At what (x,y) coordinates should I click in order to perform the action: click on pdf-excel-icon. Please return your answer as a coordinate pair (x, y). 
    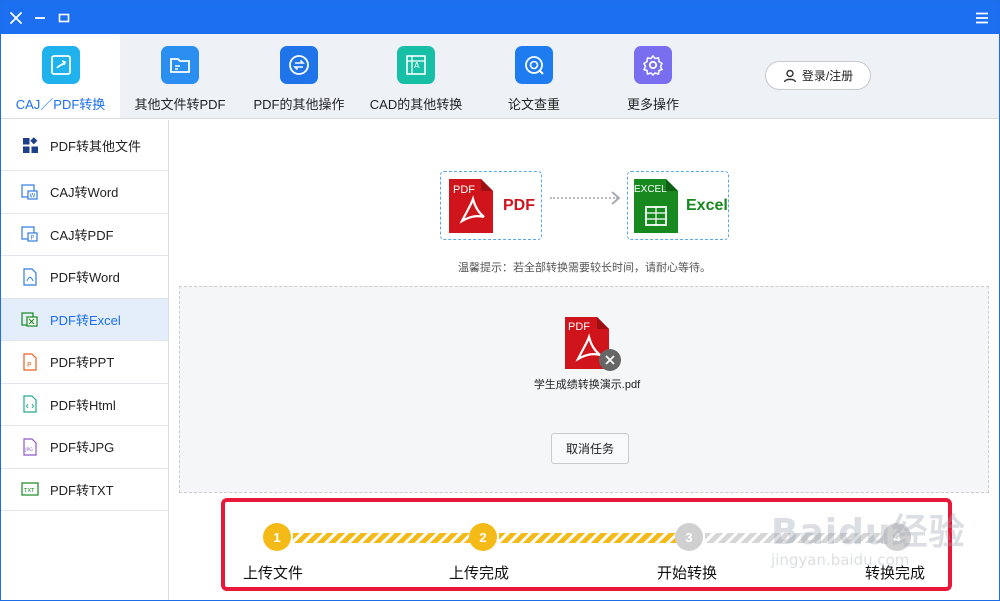
    Looking at the image, I should click on (30, 319).